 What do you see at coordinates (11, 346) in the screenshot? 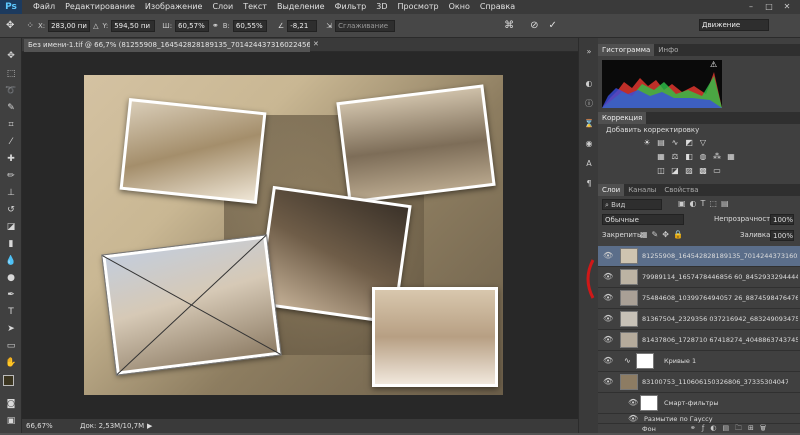
I see `shape-tool-icon: ▭` at bounding box center [11, 346].